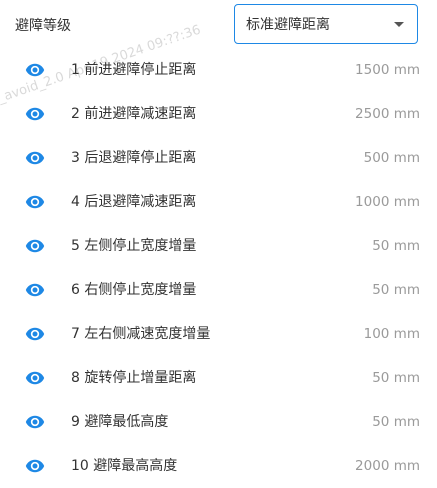  I want to click on param-row: 4 后退避障减速距离 1000 mm, so click(218, 202).